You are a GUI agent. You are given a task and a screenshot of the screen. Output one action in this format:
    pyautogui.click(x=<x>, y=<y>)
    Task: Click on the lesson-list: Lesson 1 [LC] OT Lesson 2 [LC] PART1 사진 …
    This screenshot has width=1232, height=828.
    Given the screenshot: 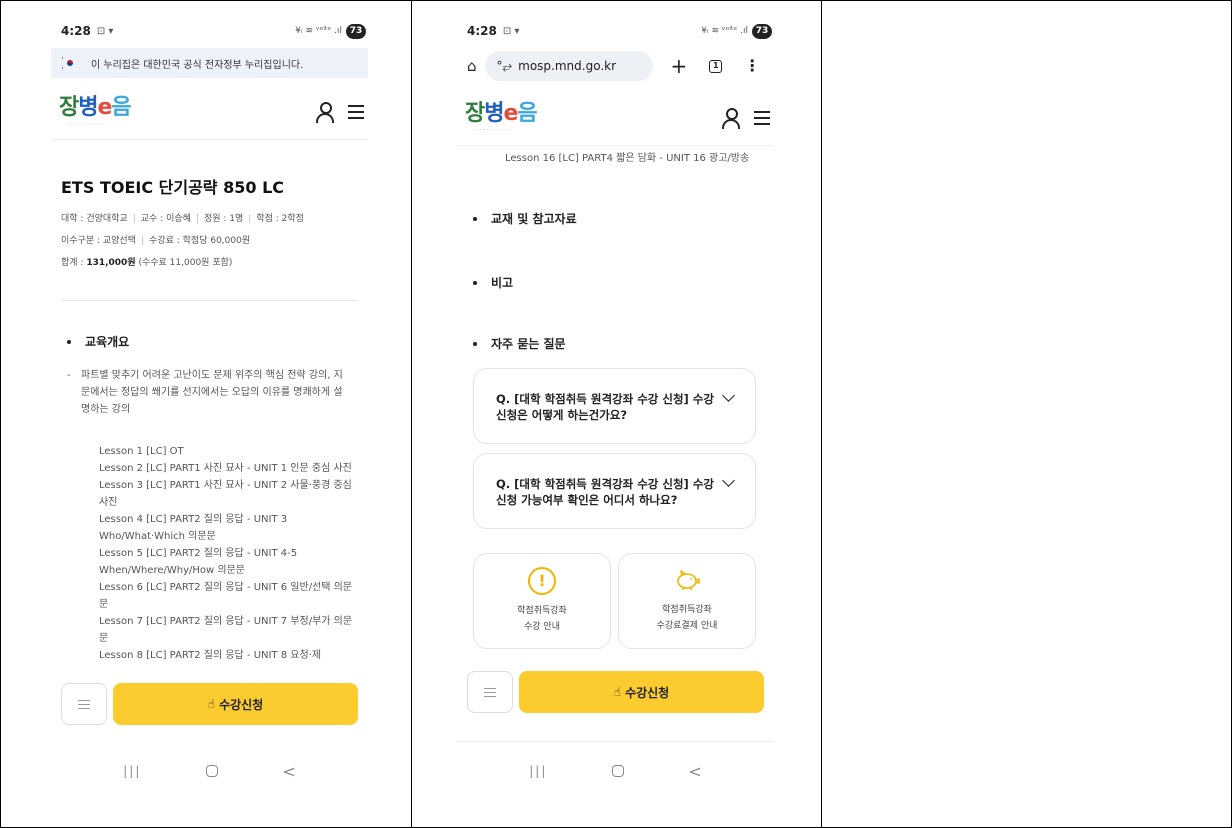 What is the action you would take?
    pyautogui.click(x=226, y=553)
    